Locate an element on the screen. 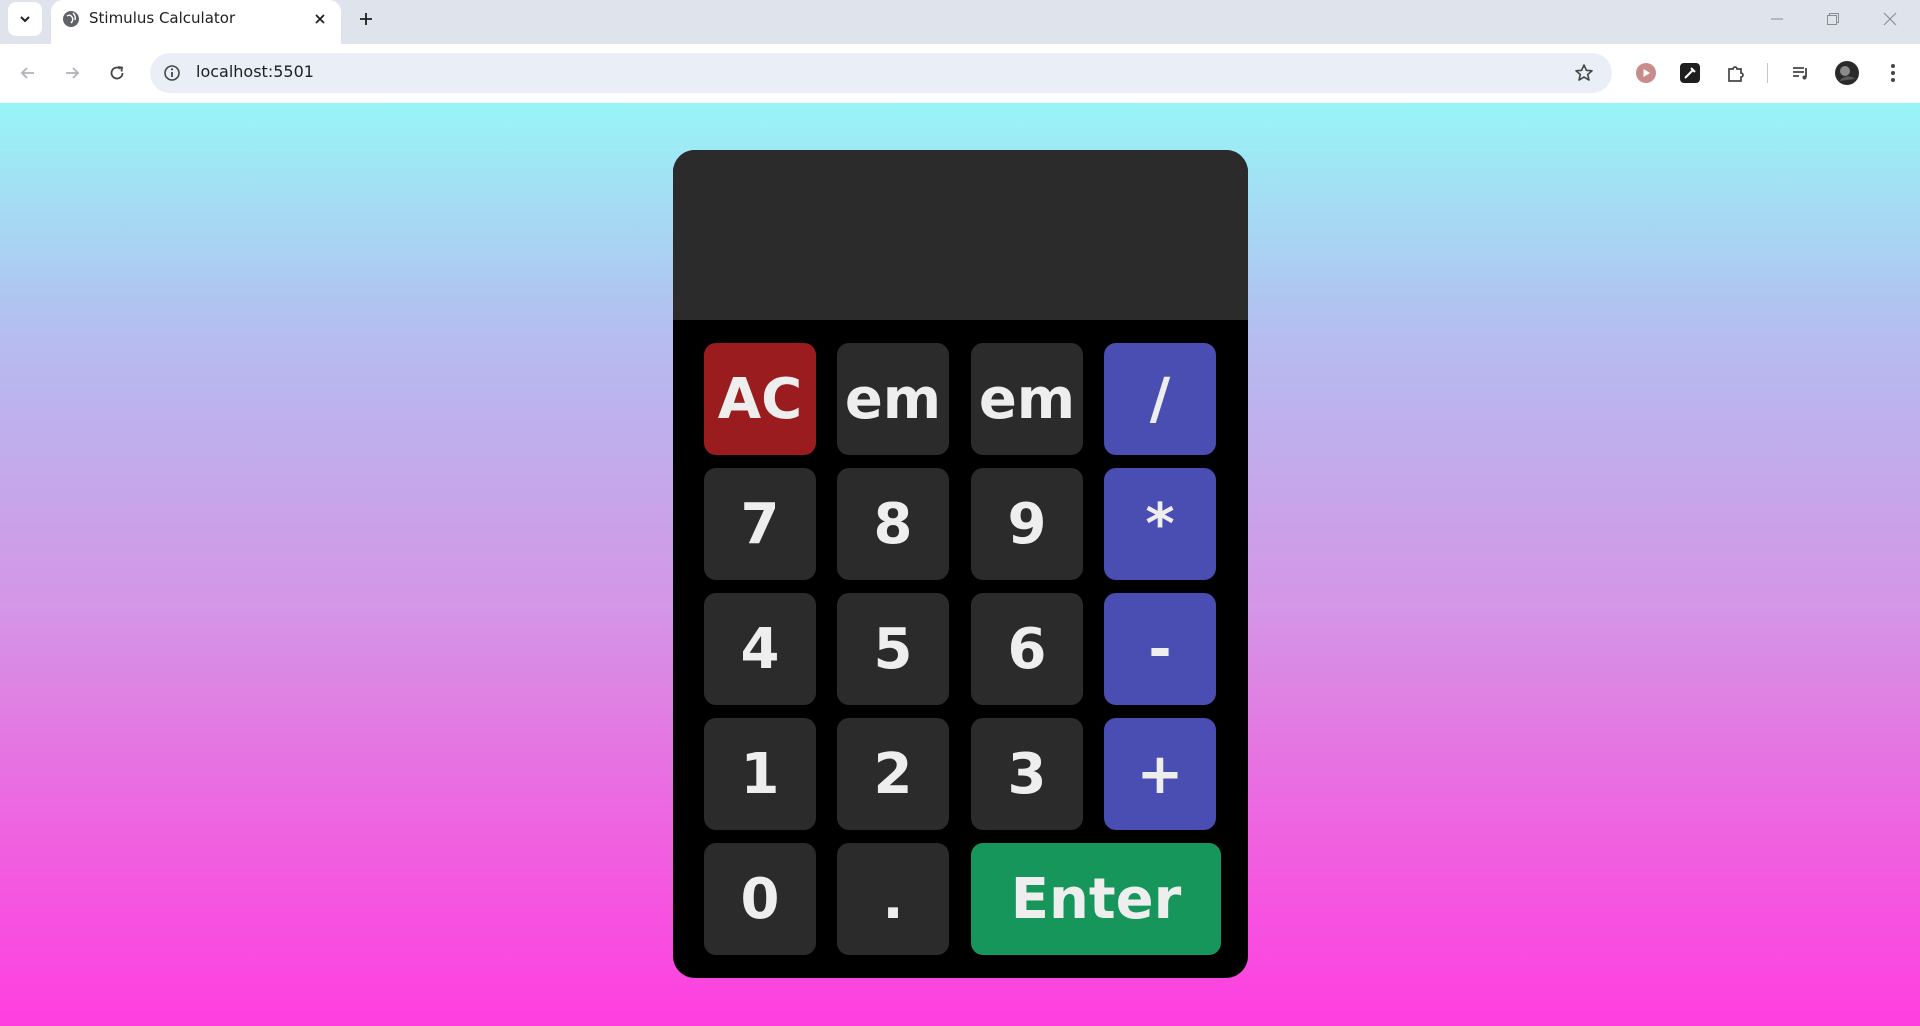 The image size is (1920, 1026). tab-title: Stimulus Calculator is located at coordinates (162, 18).